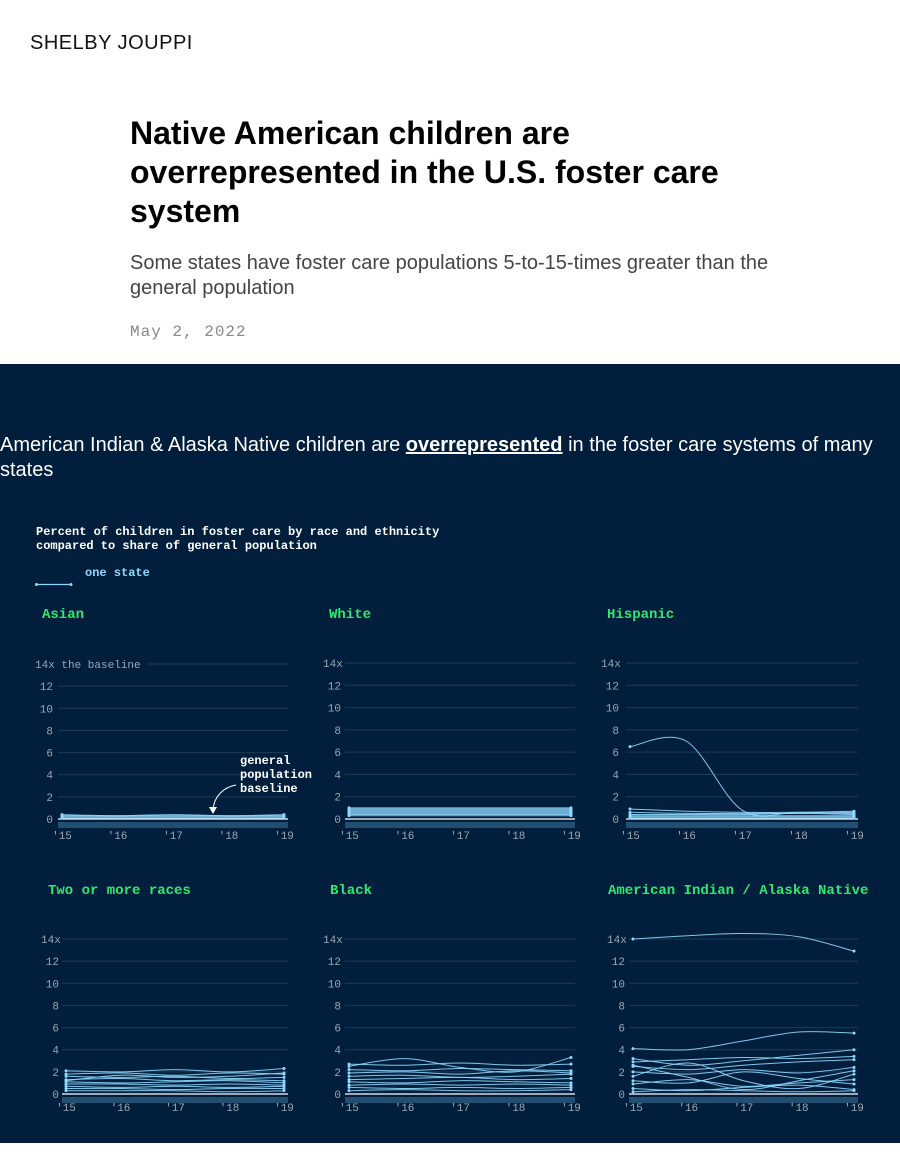 The height and width of the screenshot is (1173, 900). Describe the element at coordinates (88, 666) in the screenshot. I see `y-tick-label: 14x the baseline` at that location.